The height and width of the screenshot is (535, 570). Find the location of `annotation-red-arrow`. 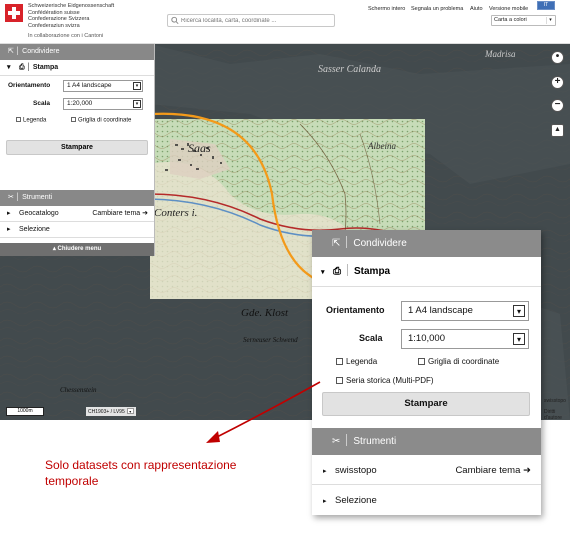

annotation-red-arrow is located at coordinates (267, 410).